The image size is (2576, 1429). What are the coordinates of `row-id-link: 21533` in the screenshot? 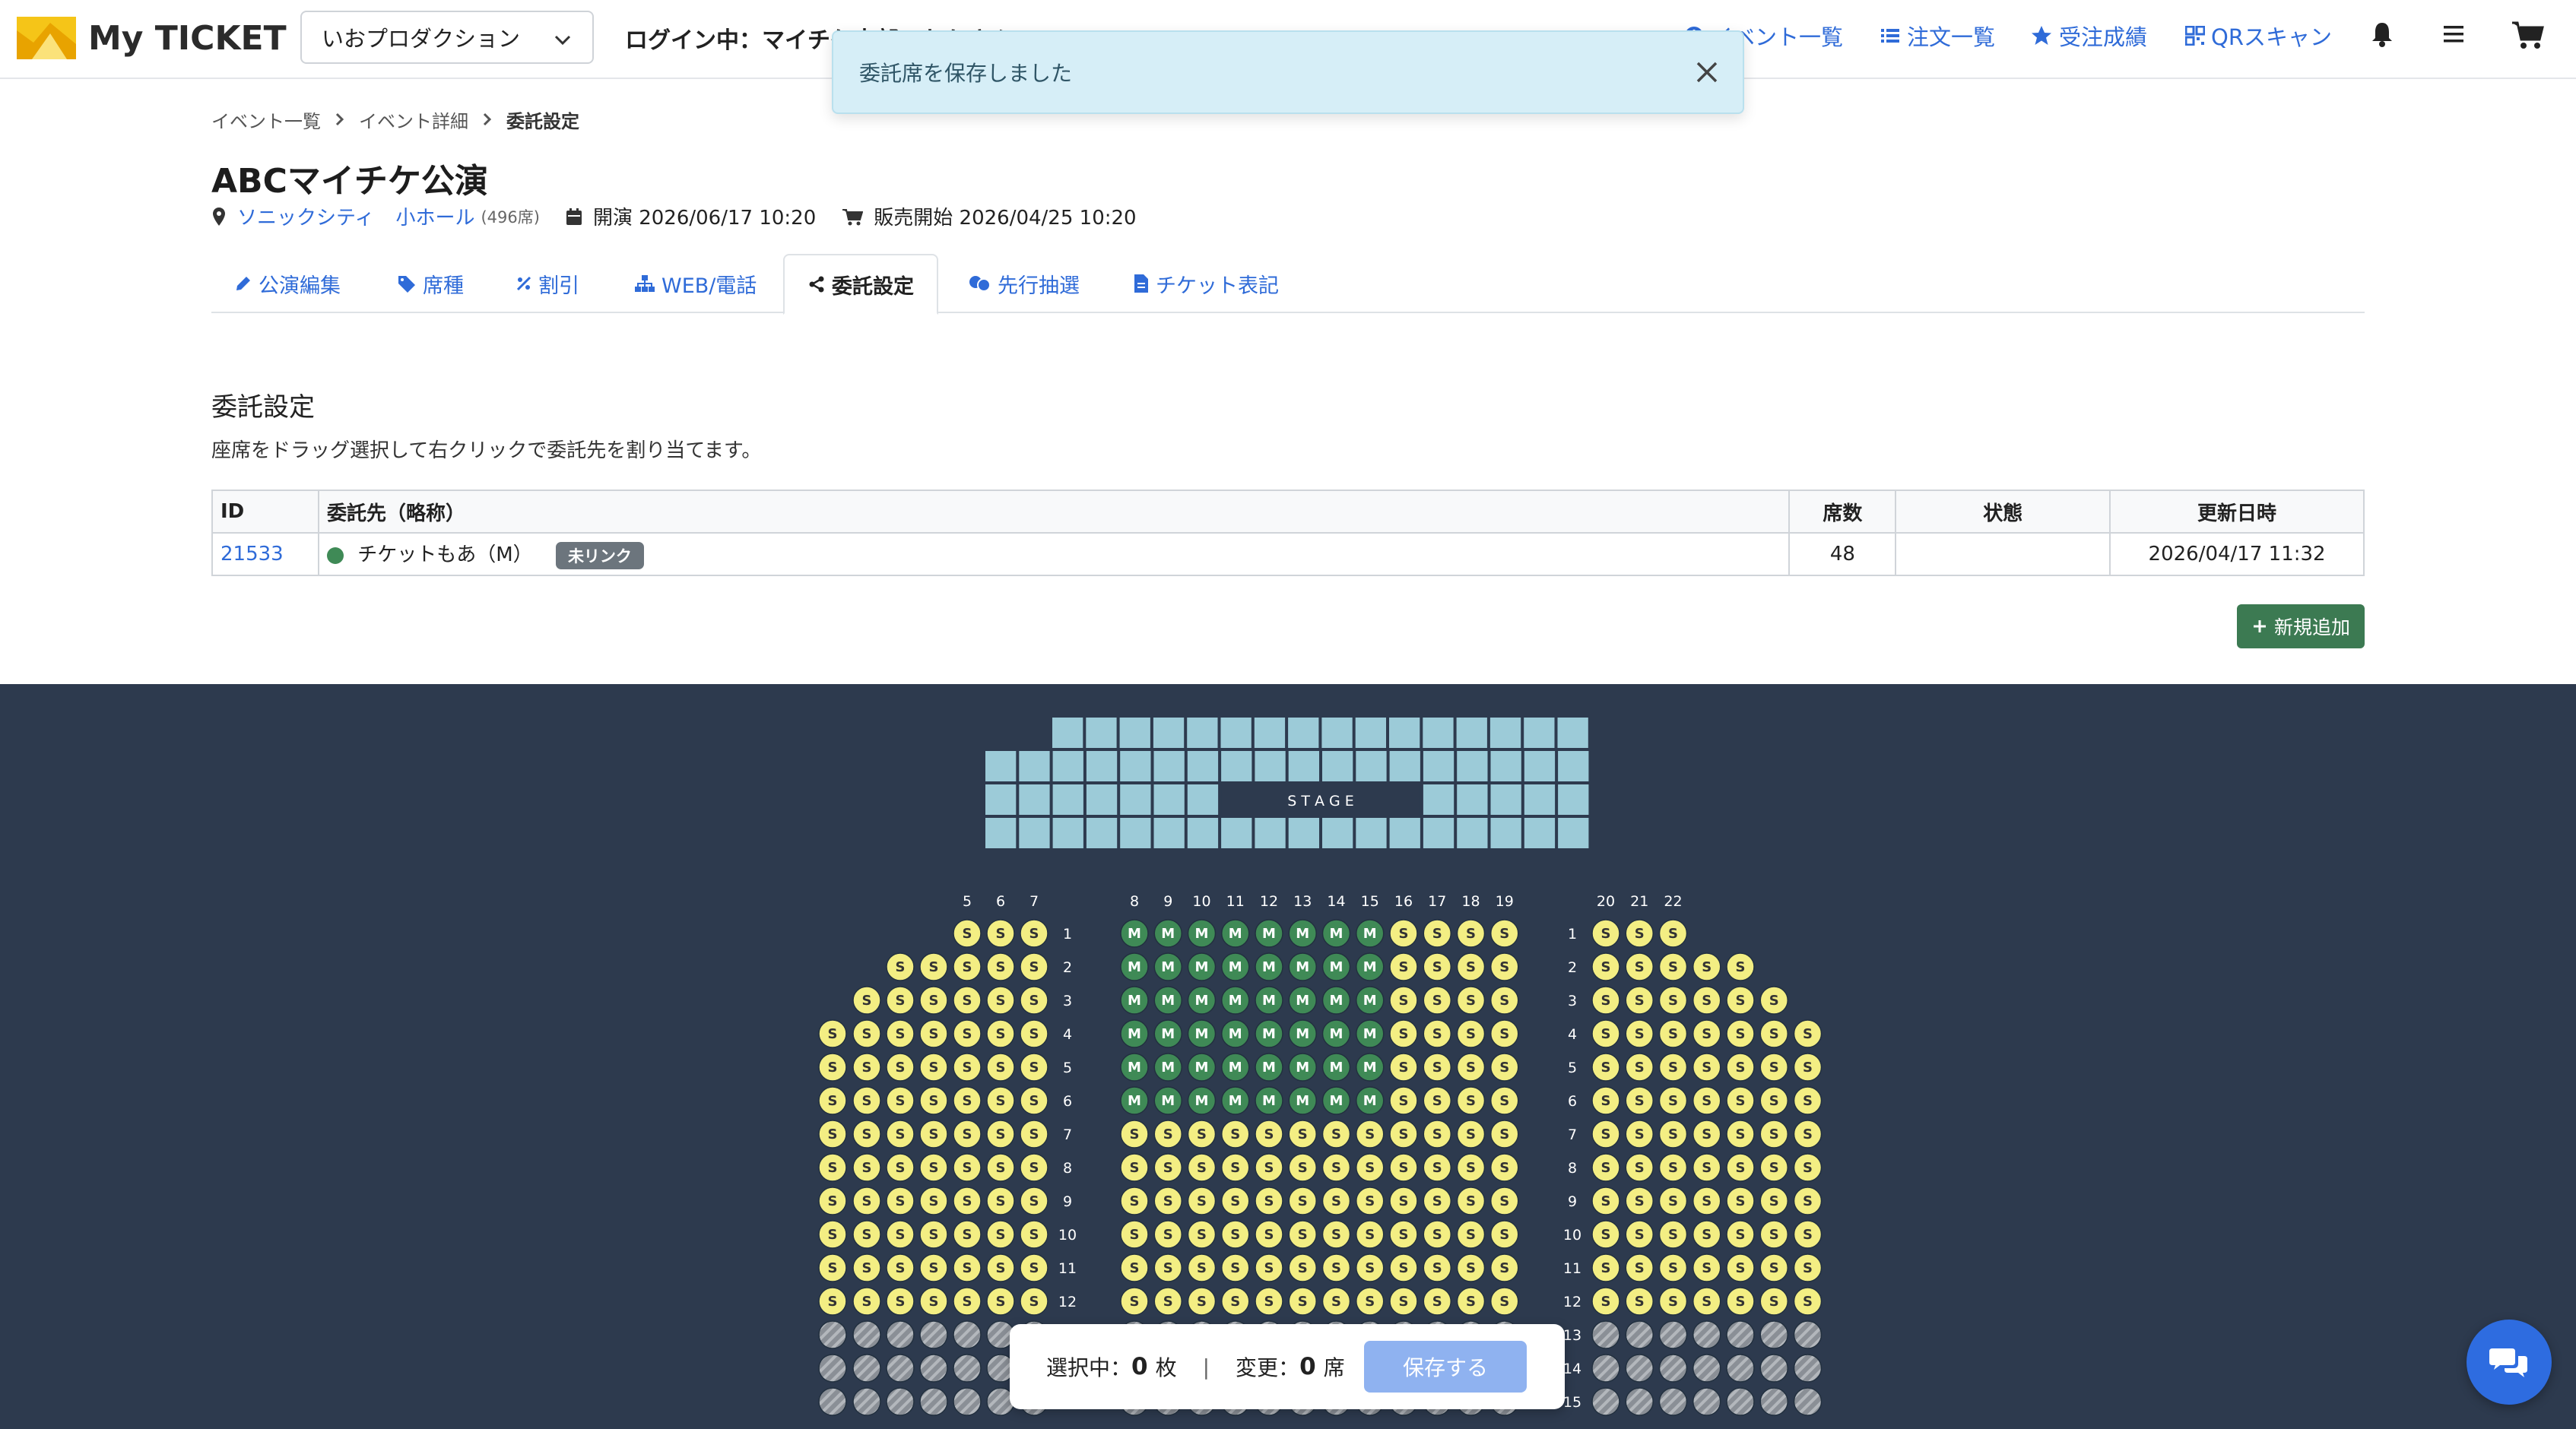 It's located at (252, 554).